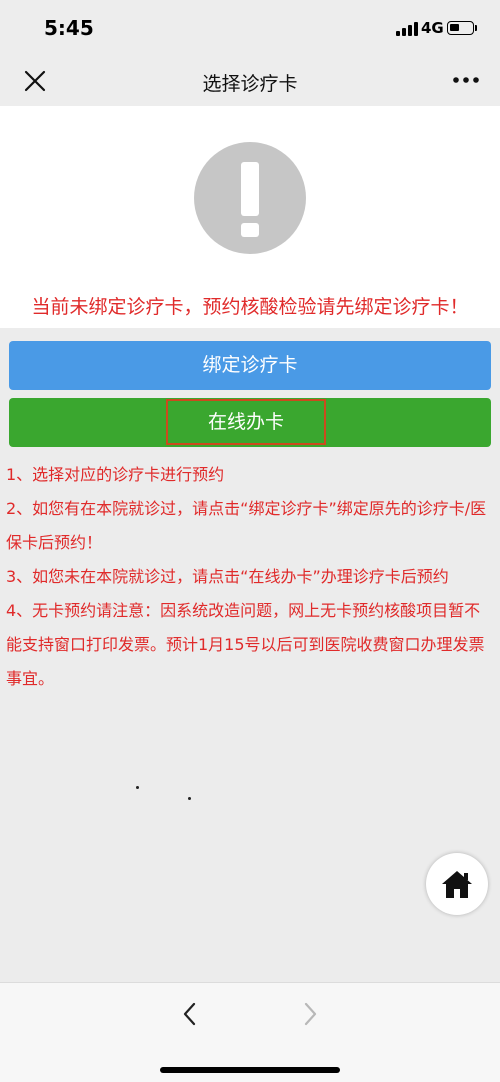 The width and height of the screenshot is (500, 1082). Describe the element at coordinates (246, 525) in the screenshot. I see `instruction-item: 2、如您有在本院就诊过，请点击“绑定诊疗卡”绑定原先的诊疗卡/医保卡后预约！` at that location.